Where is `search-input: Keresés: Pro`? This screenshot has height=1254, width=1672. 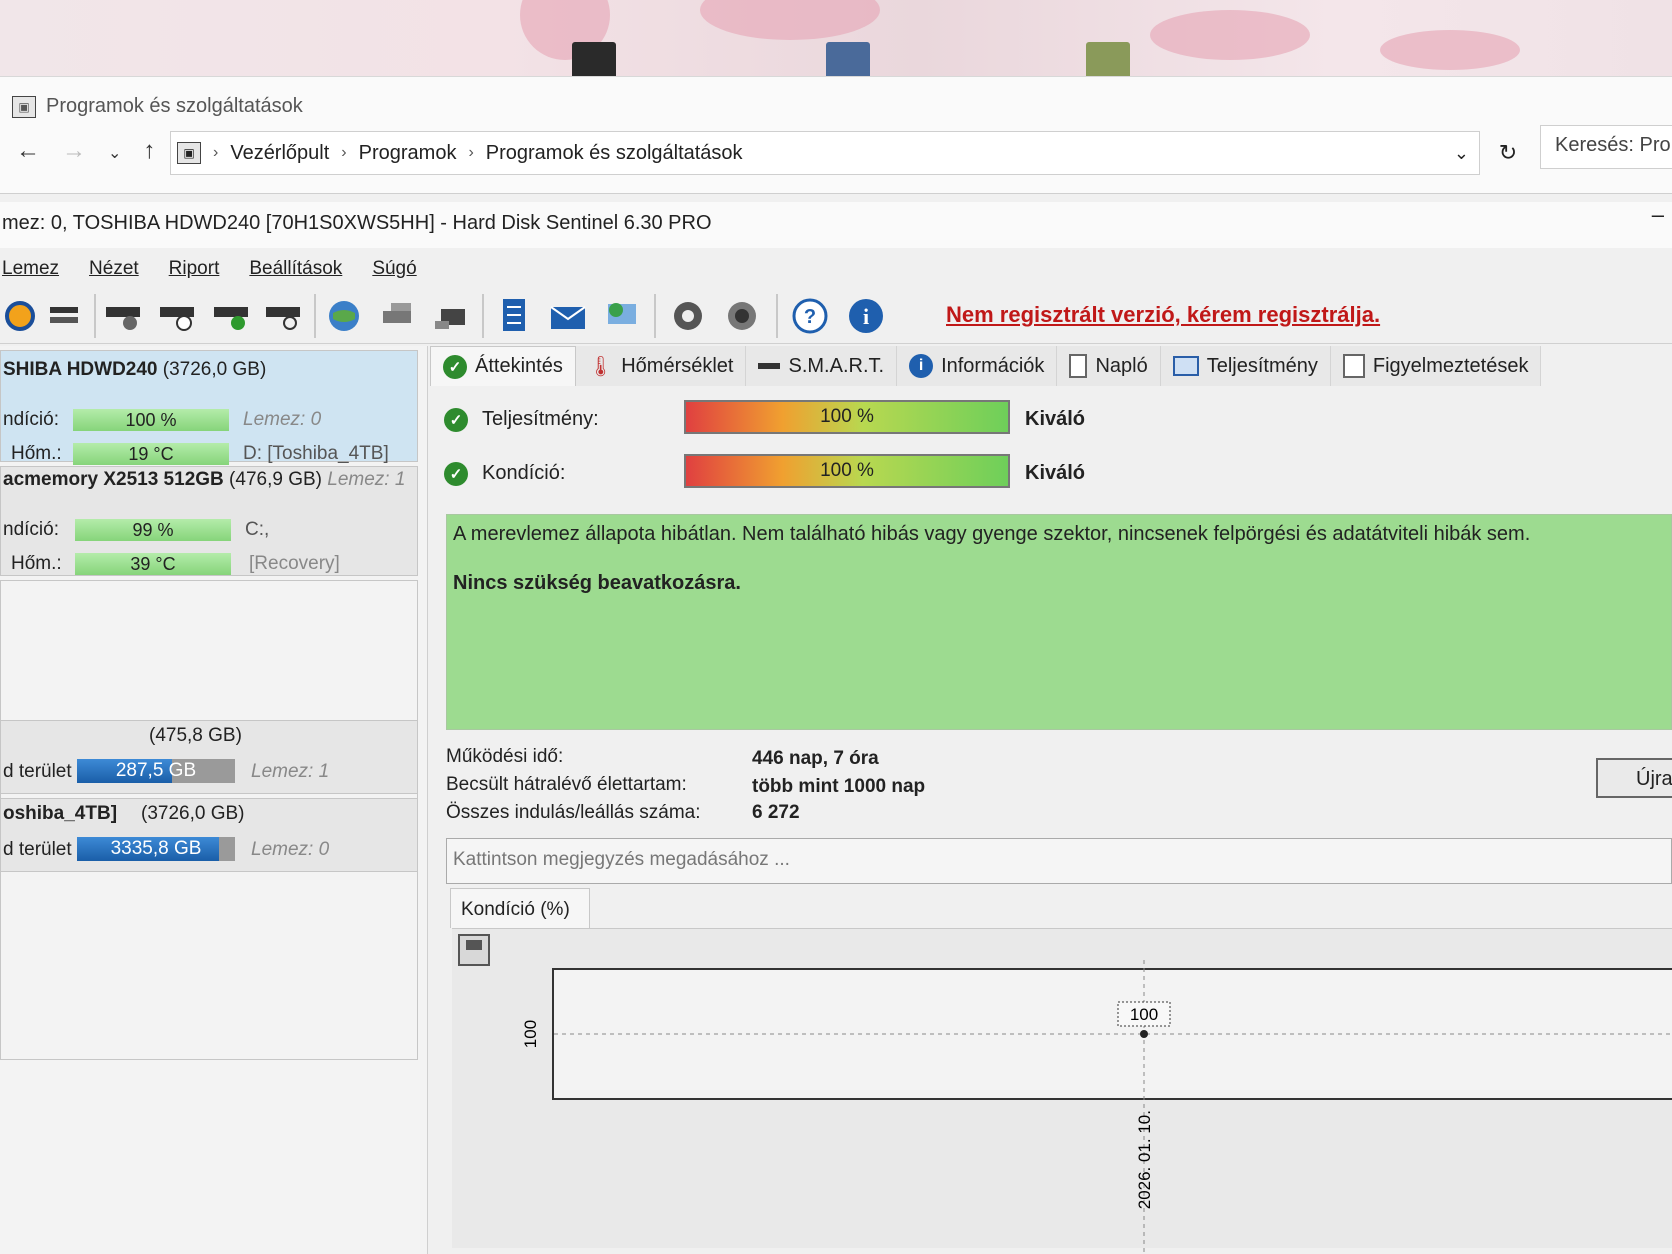
search-input: Keresés: Pro is located at coordinates (1606, 147).